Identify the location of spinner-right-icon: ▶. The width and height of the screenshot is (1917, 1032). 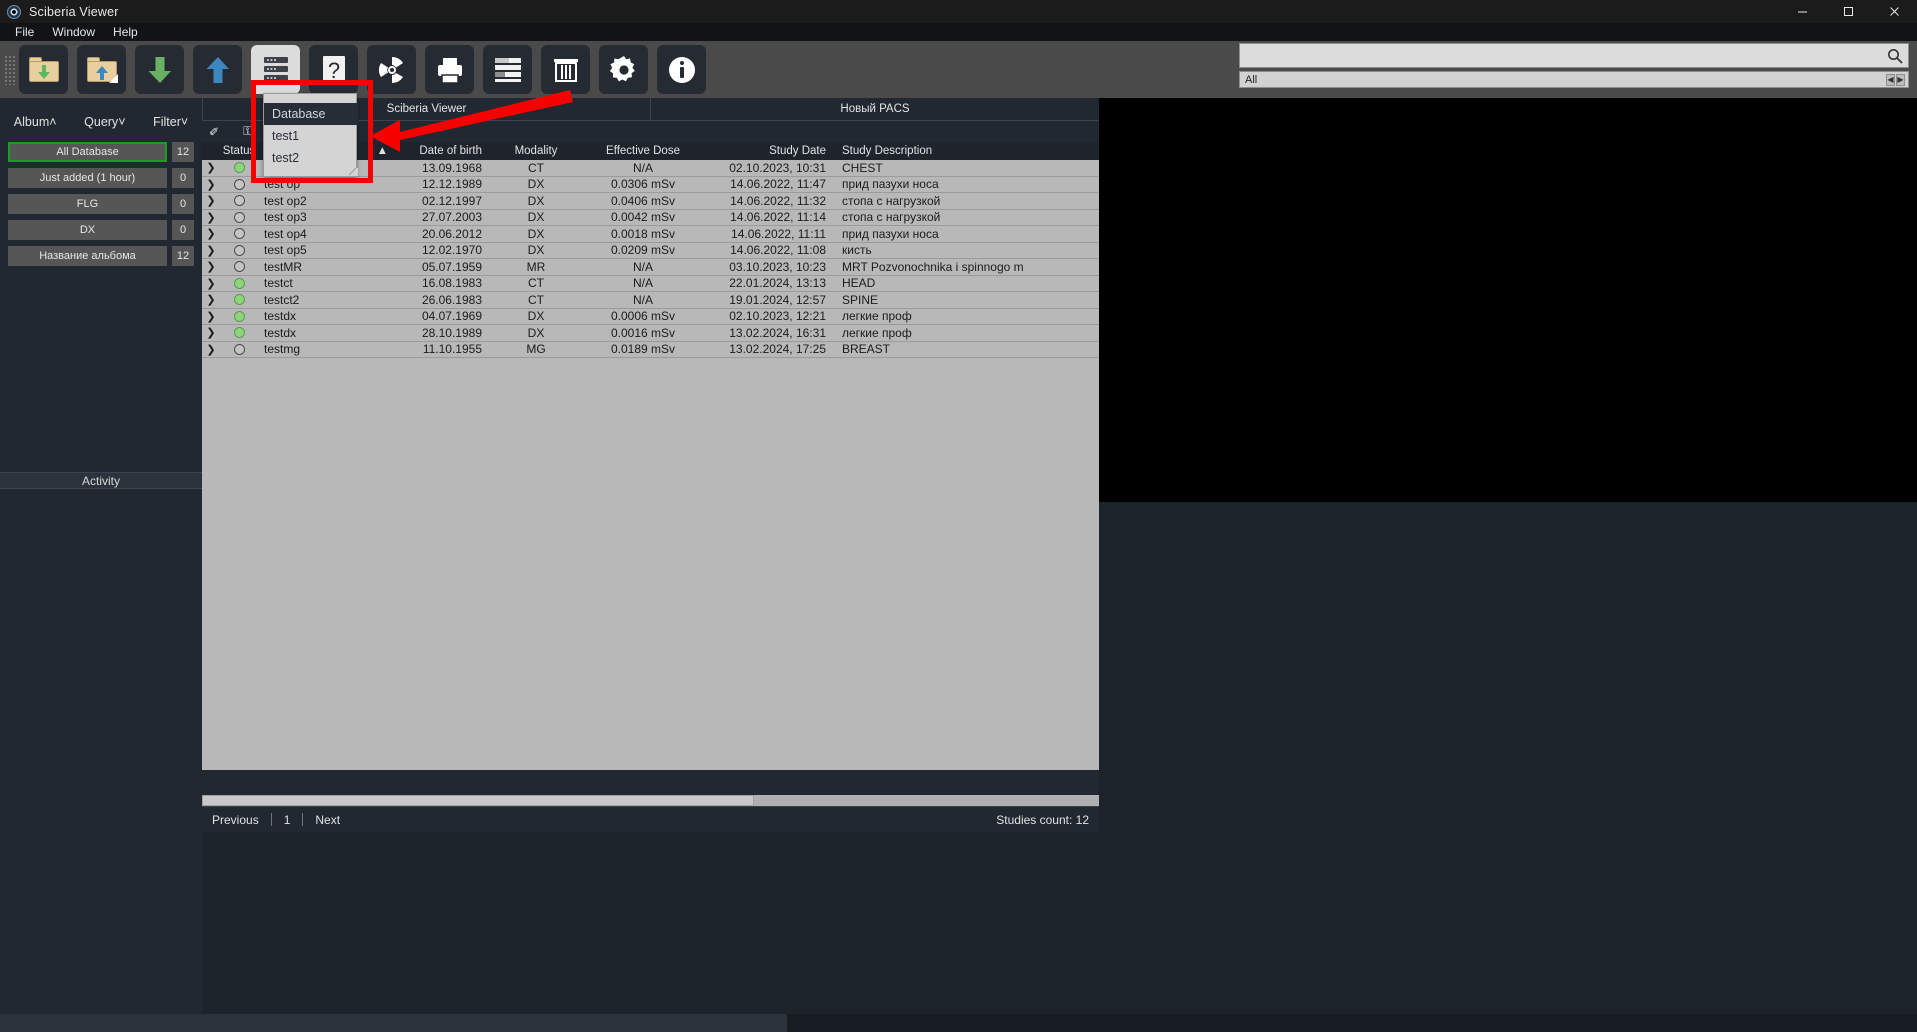
(1900, 79).